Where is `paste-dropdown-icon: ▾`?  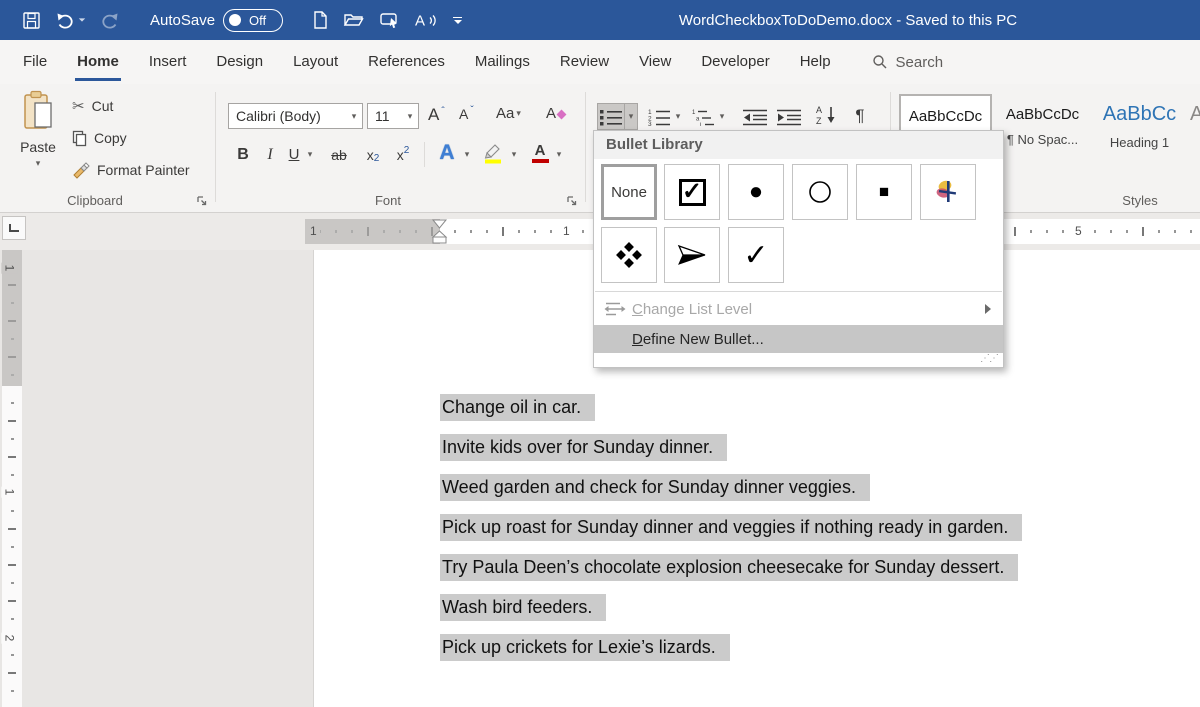 paste-dropdown-icon: ▾ is located at coordinates (38, 163).